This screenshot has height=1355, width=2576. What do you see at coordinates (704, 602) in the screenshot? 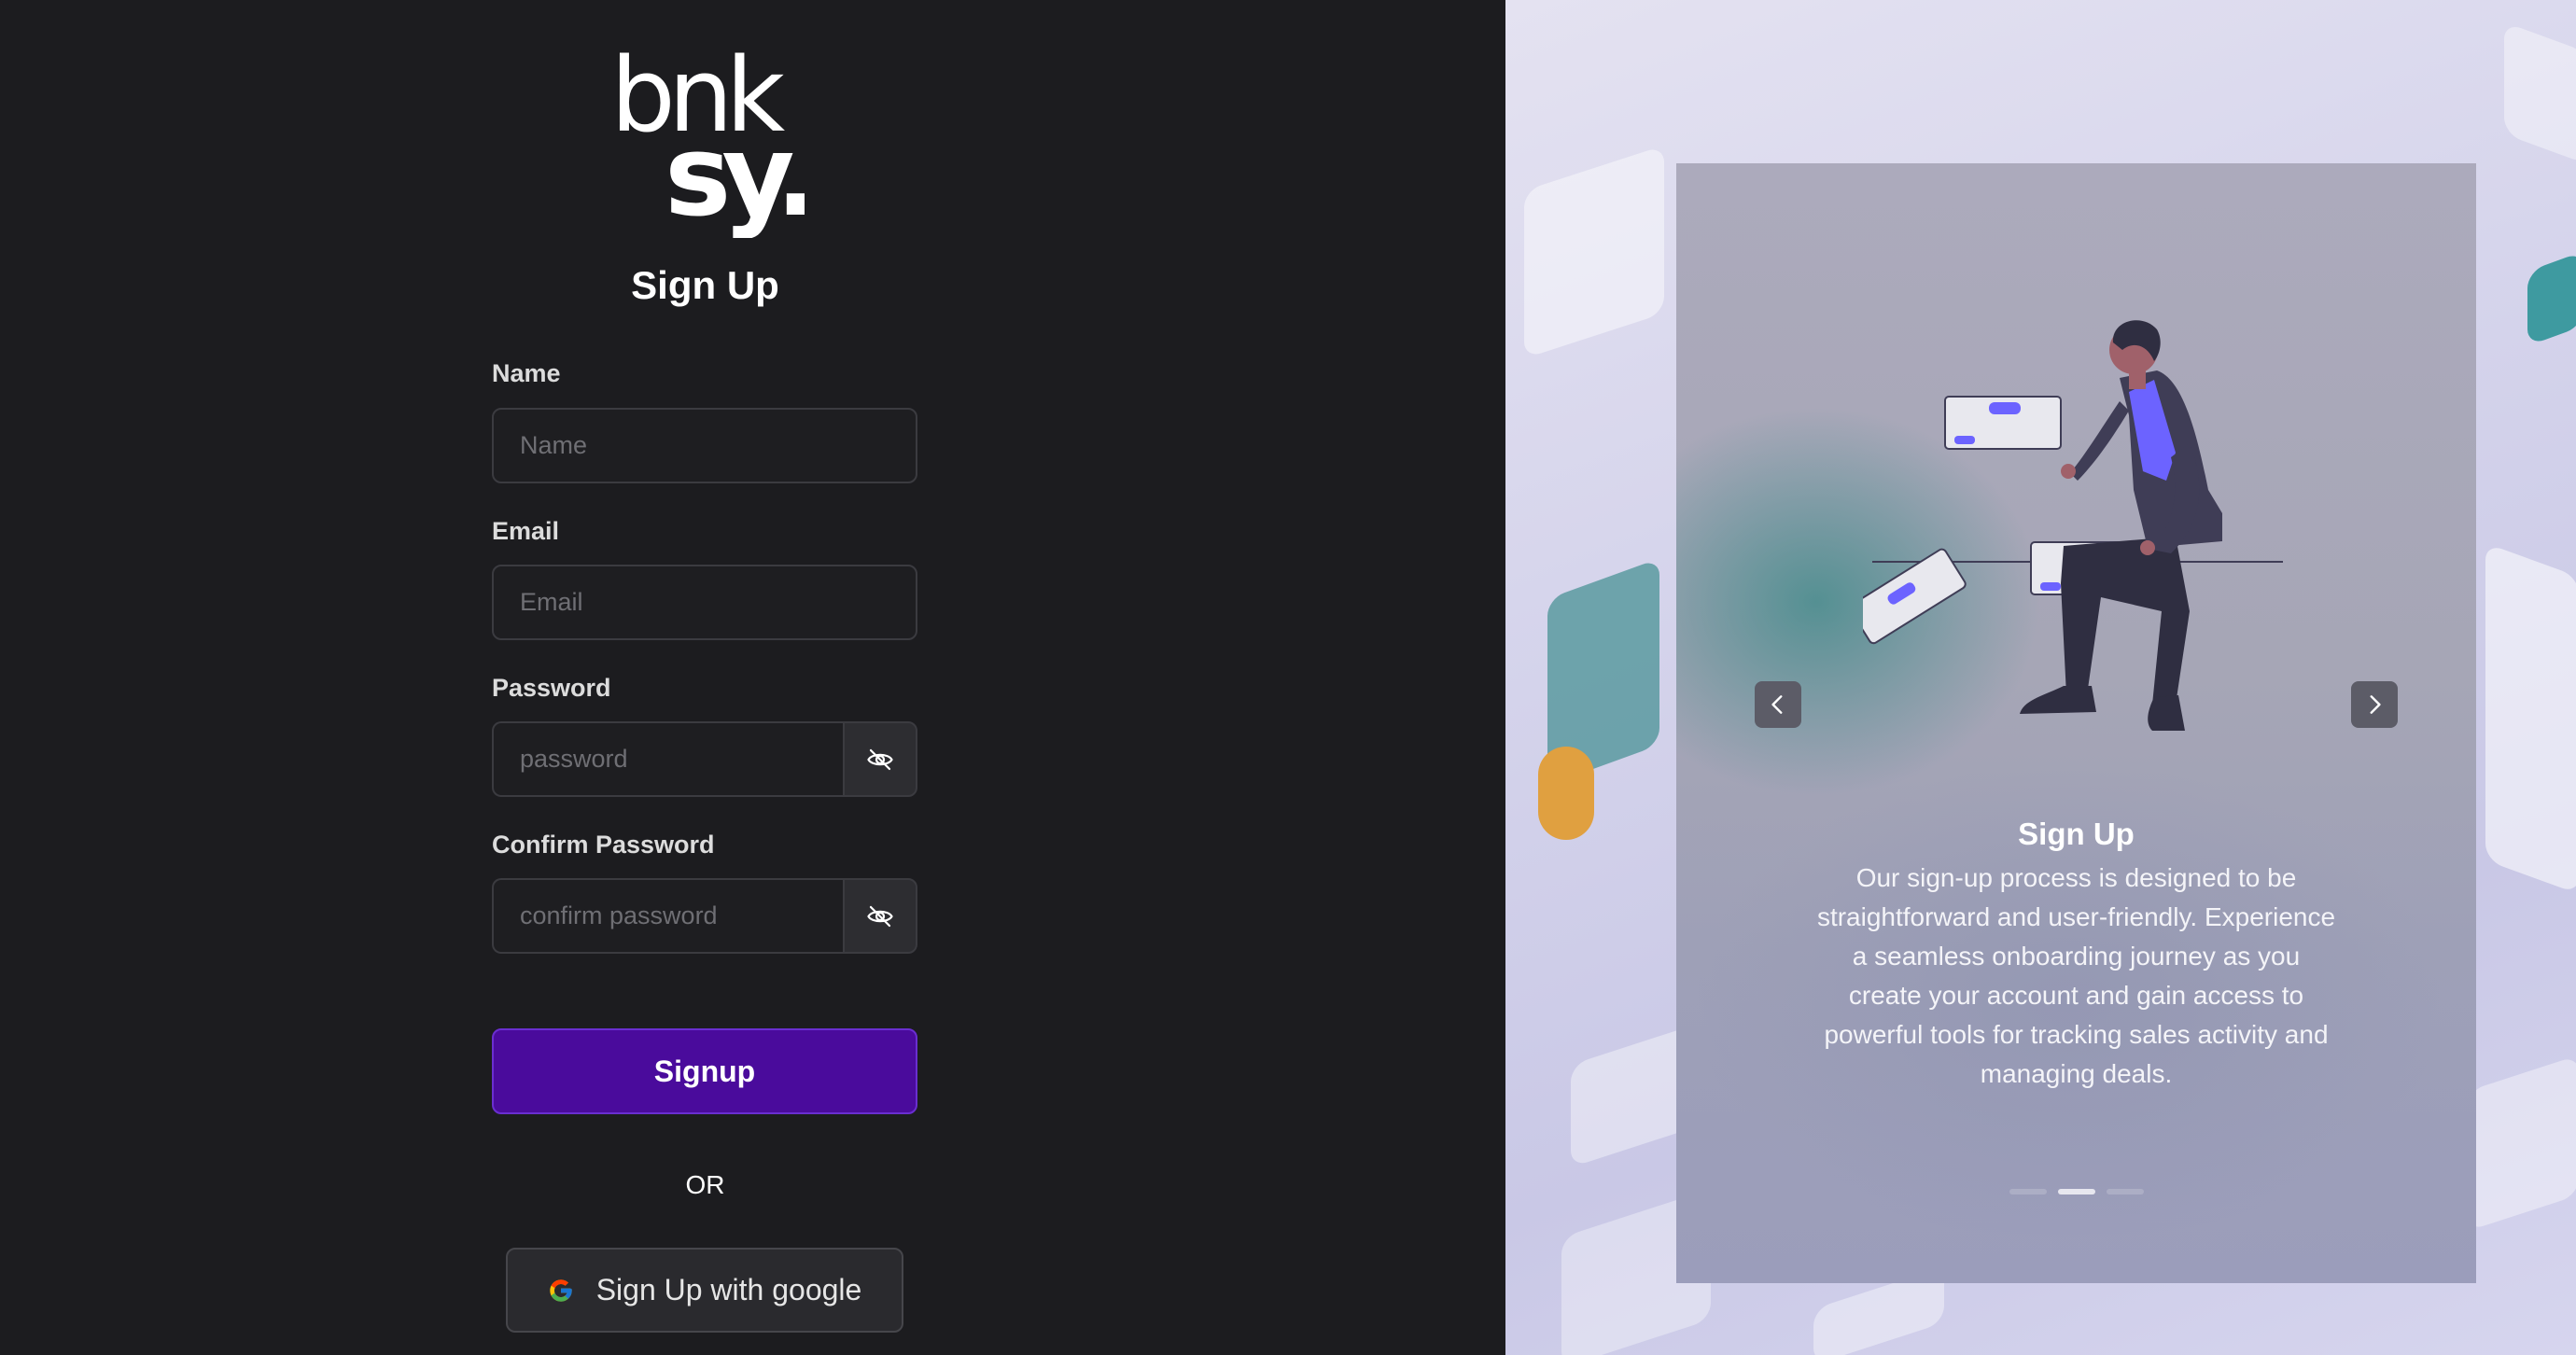
I see `email-input` at bounding box center [704, 602].